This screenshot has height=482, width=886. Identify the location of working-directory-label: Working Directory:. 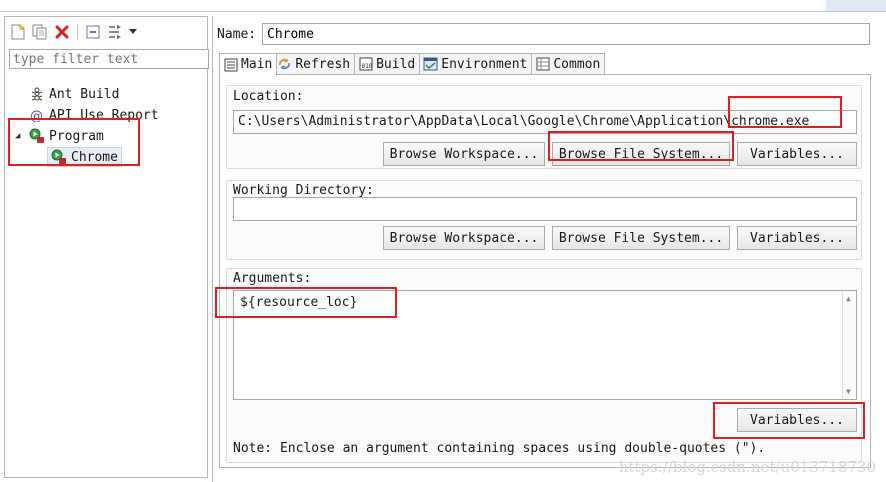
(303, 190).